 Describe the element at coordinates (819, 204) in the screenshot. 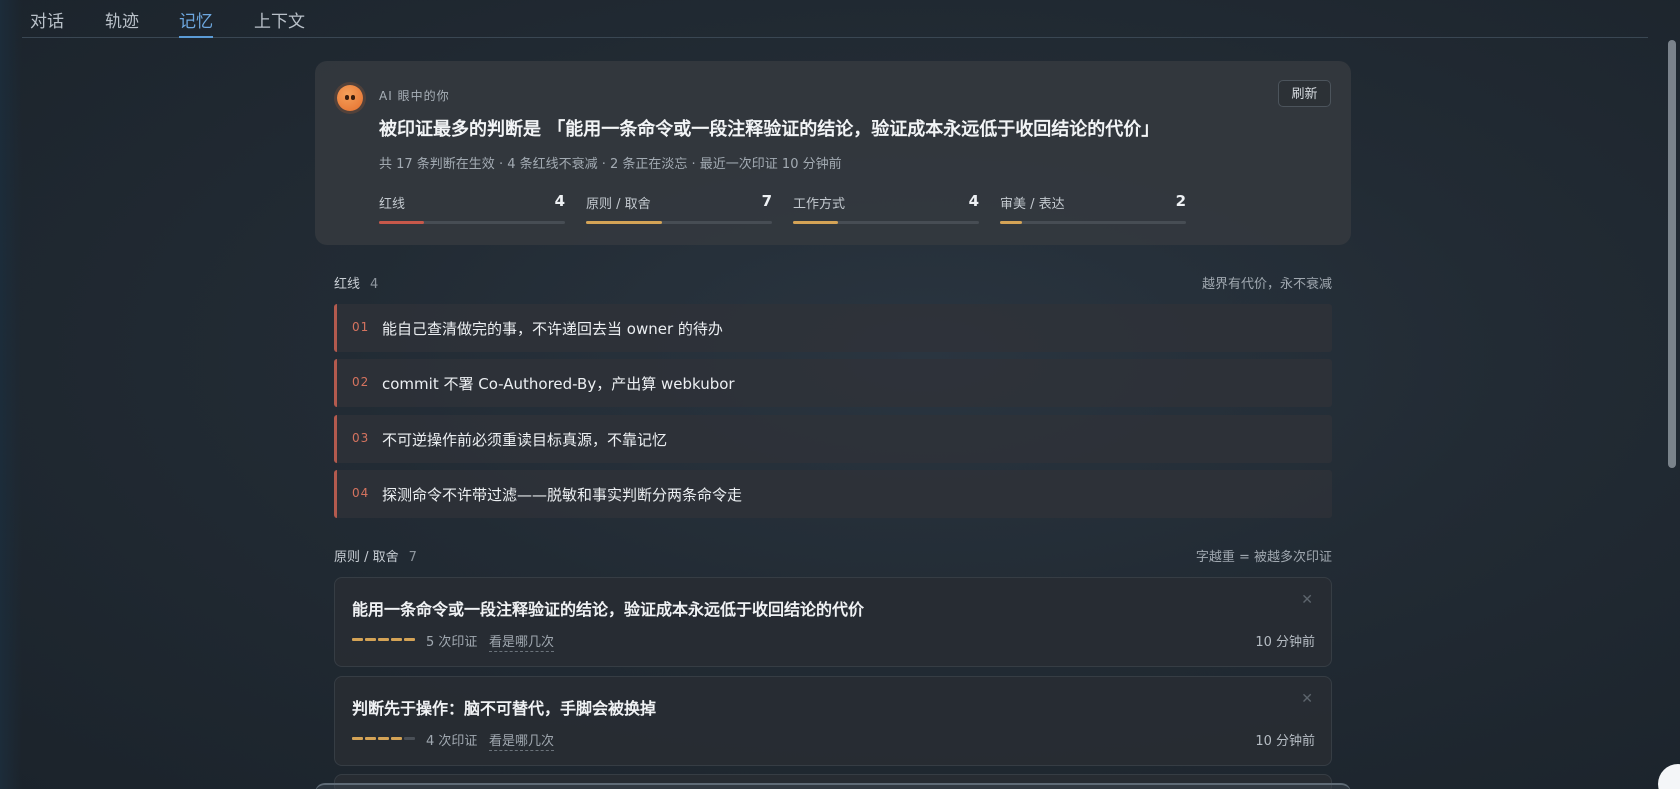

I see `stat-label: 工作方式` at that location.